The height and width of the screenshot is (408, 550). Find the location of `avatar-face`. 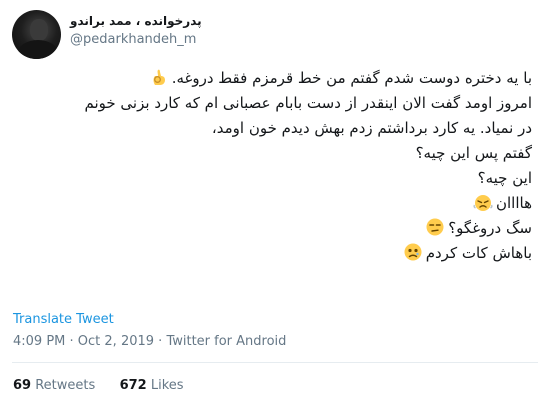

avatar-face is located at coordinates (39, 30).